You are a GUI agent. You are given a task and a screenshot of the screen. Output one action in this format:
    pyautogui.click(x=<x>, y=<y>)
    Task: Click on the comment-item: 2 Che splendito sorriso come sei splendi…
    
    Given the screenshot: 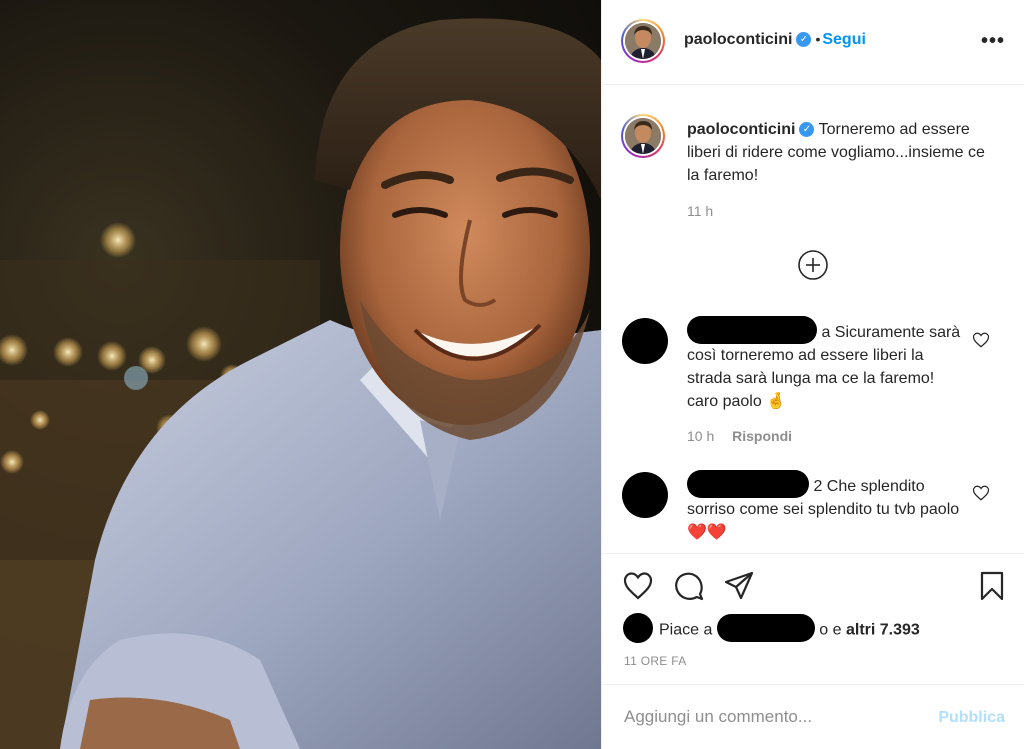 What is the action you would take?
    pyautogui.click(x=824, y=506)
    